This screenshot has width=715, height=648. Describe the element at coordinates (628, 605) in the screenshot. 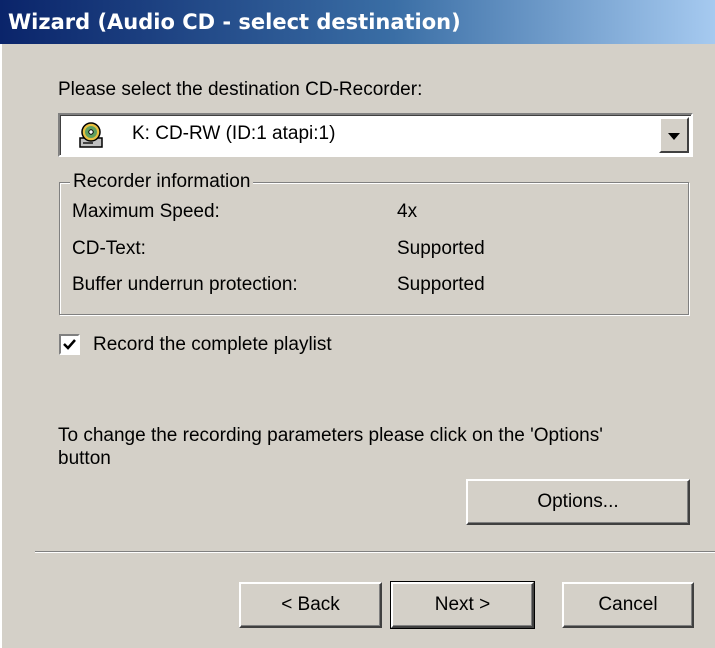

I see `cancel-button: Cancel` at that location.